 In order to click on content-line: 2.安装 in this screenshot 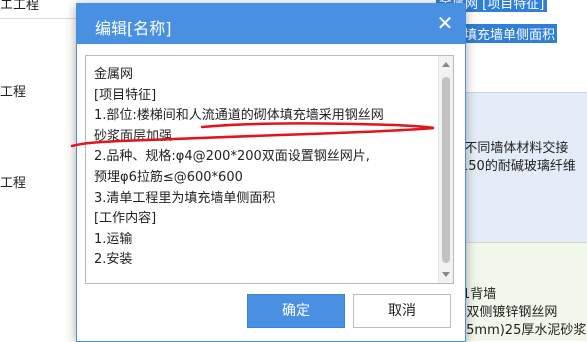, I will do `click(113, 260)`.